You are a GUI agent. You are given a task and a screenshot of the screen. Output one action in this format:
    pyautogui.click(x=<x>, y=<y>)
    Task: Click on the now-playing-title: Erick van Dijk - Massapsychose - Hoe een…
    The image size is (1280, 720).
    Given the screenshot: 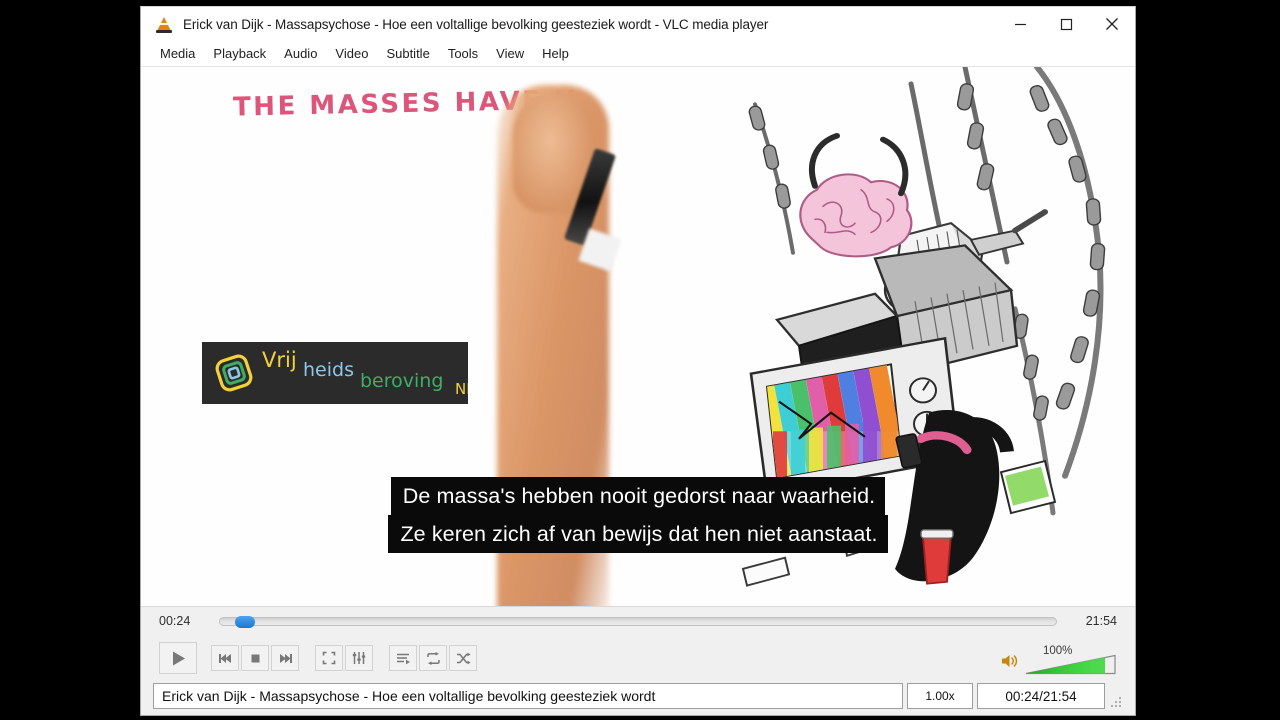 What is the action you would take?
    pyautogui.click(x=528, y=696)
    